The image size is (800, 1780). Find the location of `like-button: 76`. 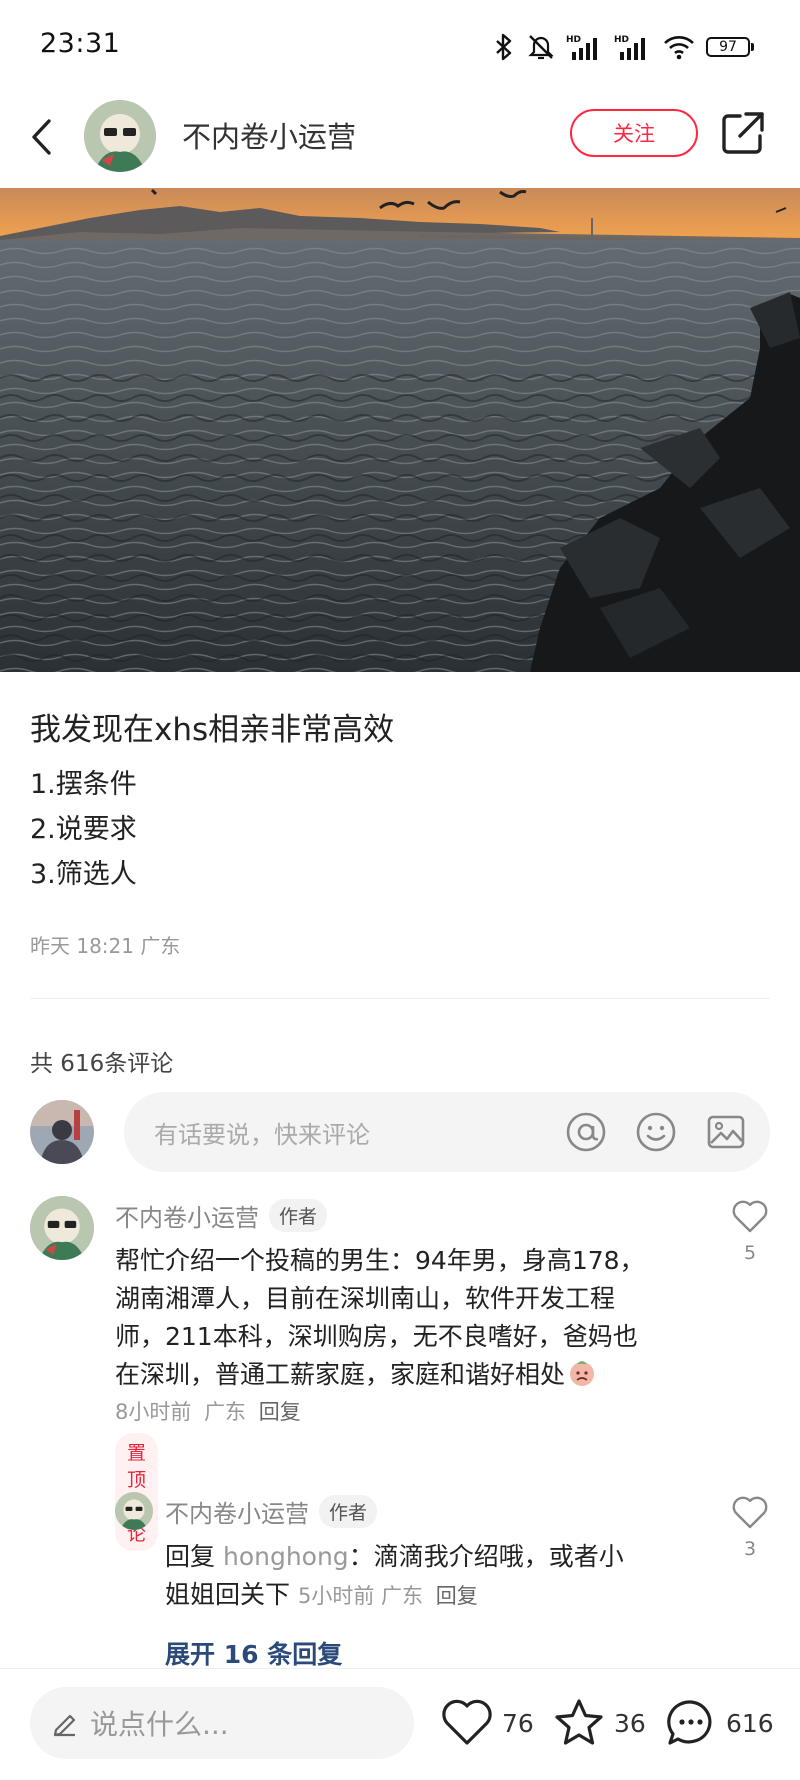

like-button: 76 is located at coordinates (487, 1723).